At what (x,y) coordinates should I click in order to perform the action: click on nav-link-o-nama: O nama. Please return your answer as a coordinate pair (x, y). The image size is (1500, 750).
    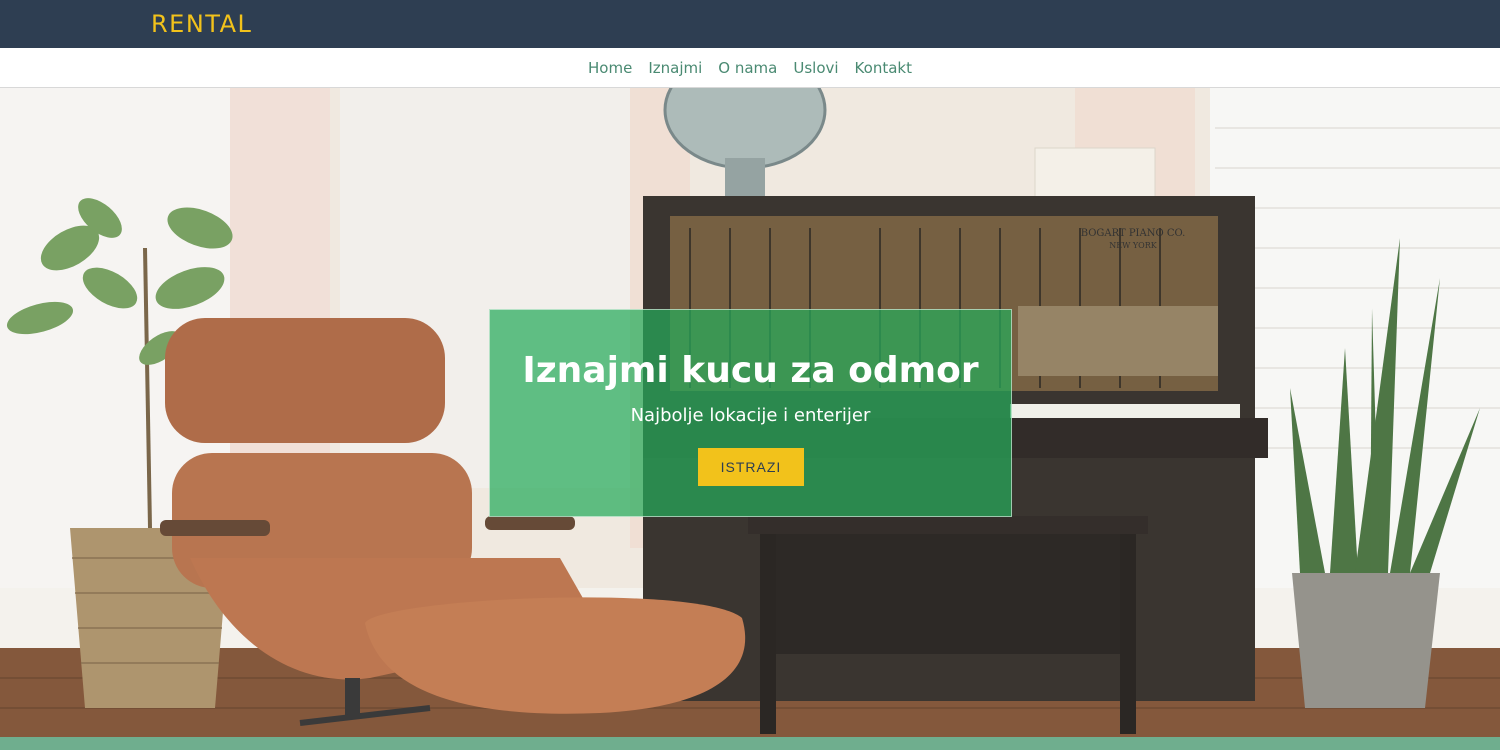
    Looking at the image, I should click on (747, 68).